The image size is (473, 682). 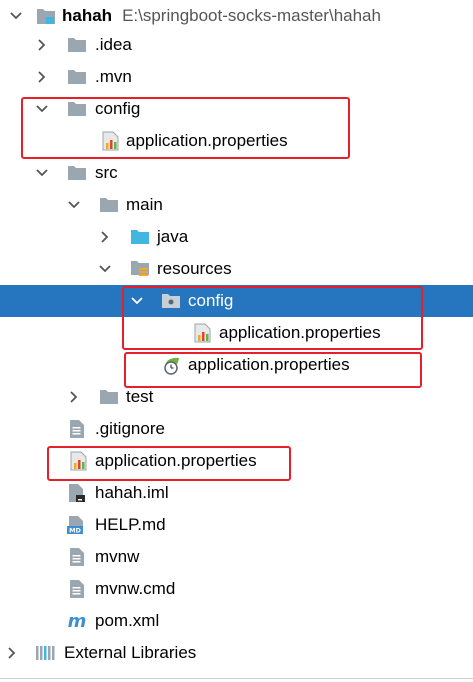 I want to click on tree-row-root-application-properties: application.properties, so click(x=236, y=461).